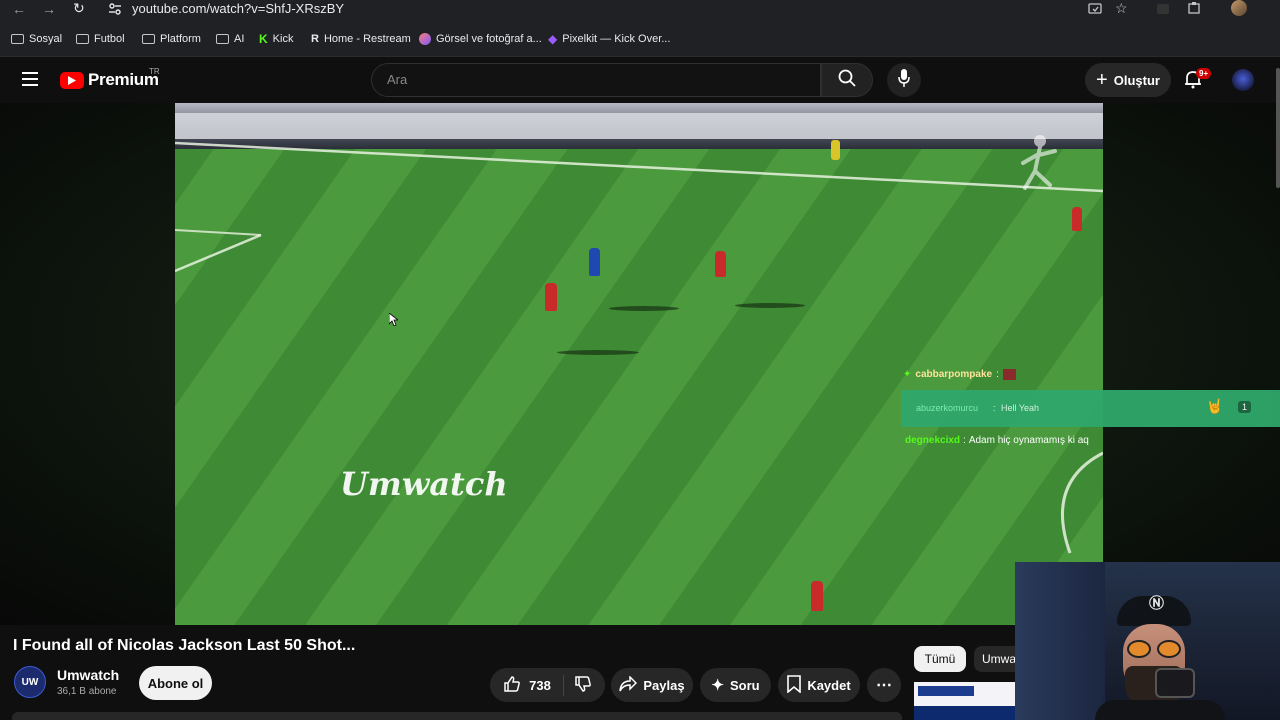  I want to click on thumbs-down-icon, so click(583, 685).